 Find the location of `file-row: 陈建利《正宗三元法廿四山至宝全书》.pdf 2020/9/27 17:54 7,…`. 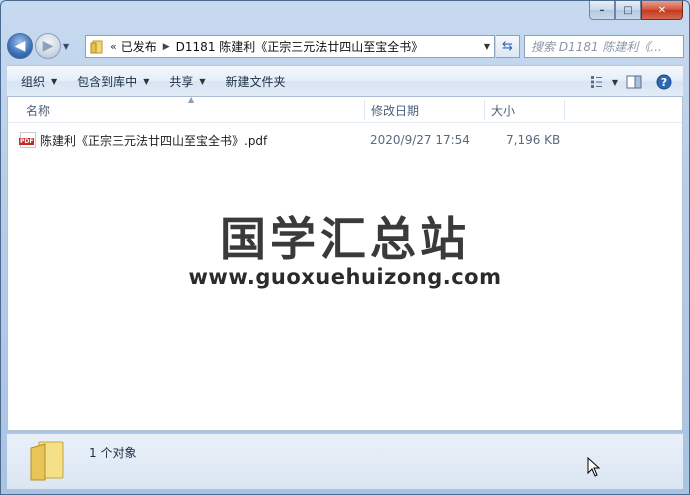

file-row: 陈建利《正宗三元法廿四山至宝全书》.pdf 2020/9/27 17:54 7,… is located at coordinates (350, 140).